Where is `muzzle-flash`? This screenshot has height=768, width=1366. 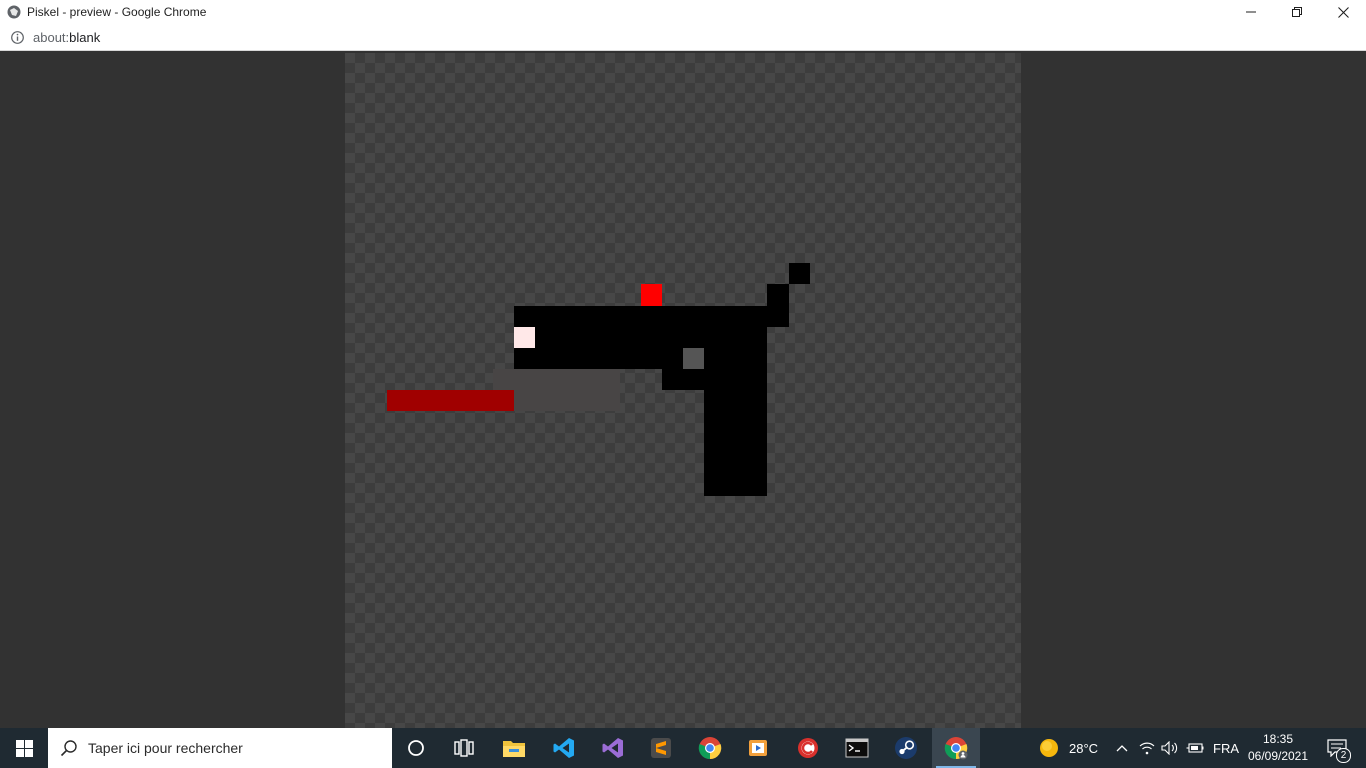
muzzle-flash is located at coordinates (524, 337).